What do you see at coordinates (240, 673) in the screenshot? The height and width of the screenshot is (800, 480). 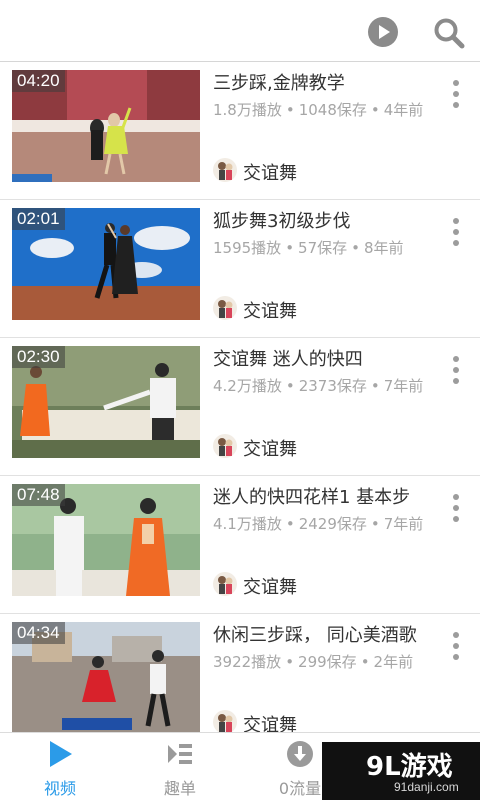 I see `video-card: 04:34 休闲三步踩， 同心美酒歌 3922播放 • 299保存 • 2年前 交谊舞` at bounding box center [240, 673].